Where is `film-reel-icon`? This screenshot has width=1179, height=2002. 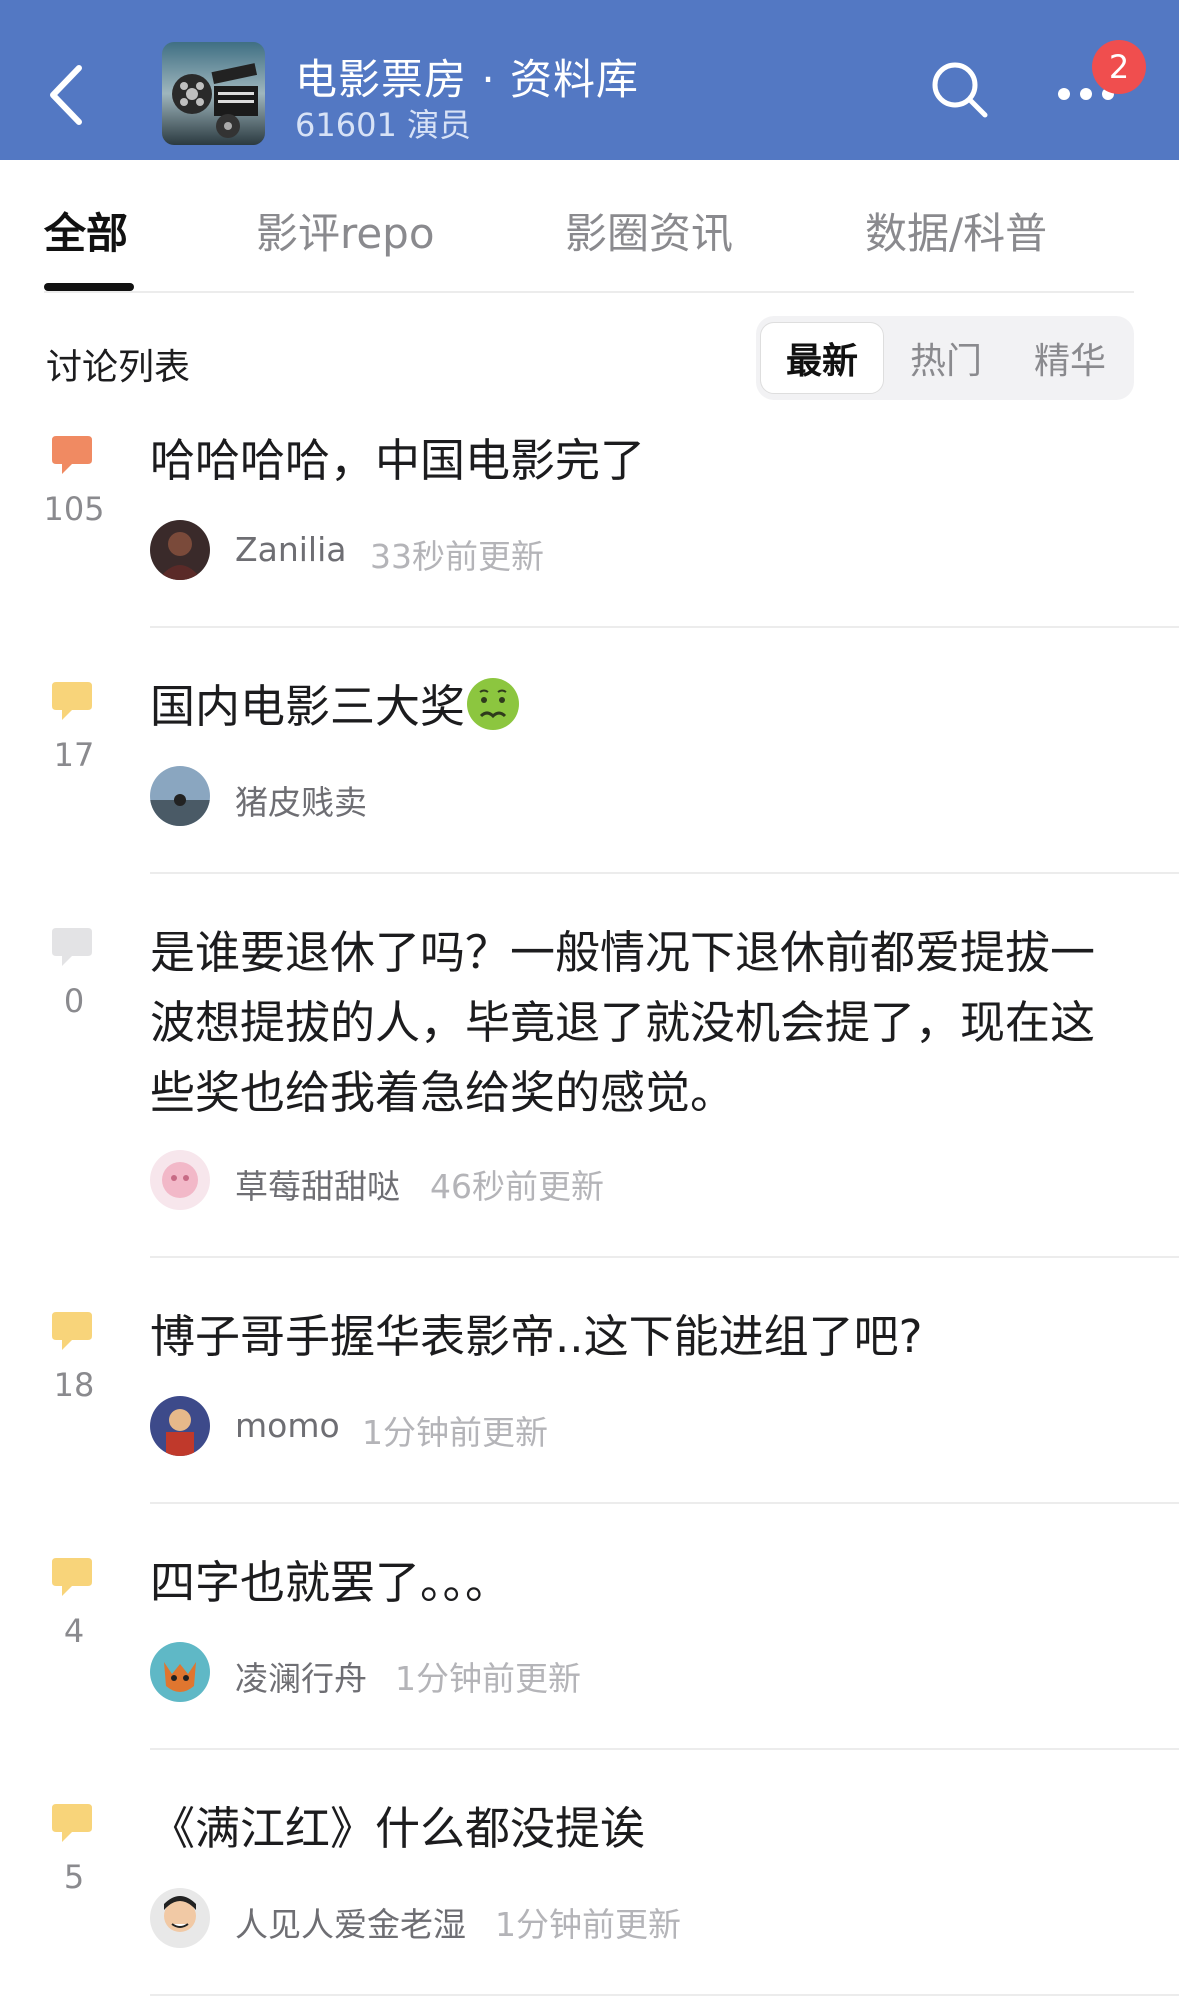 film-reel-icon is located at coordinates (213, 93).